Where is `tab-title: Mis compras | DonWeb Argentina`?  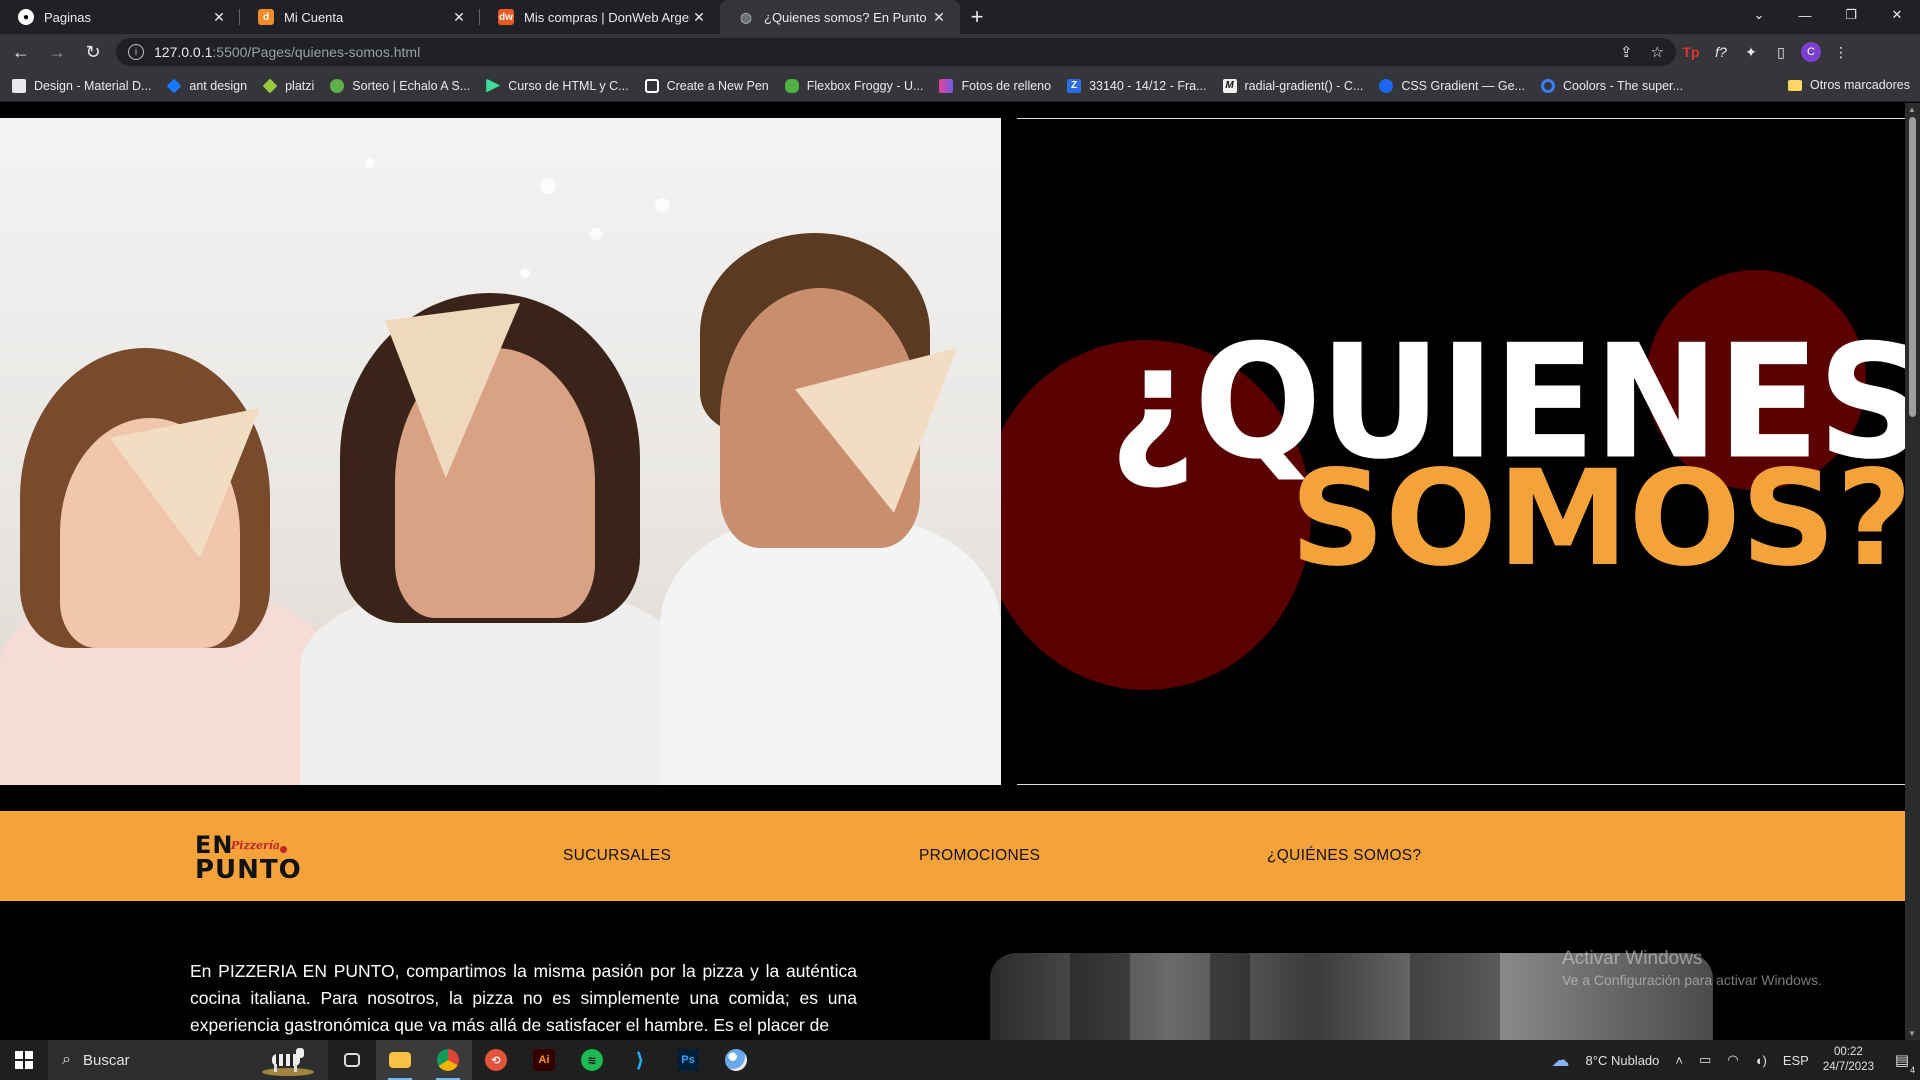 tab-title: Mis compras | DonWeb Argentina is located at coordinates (607, 17).